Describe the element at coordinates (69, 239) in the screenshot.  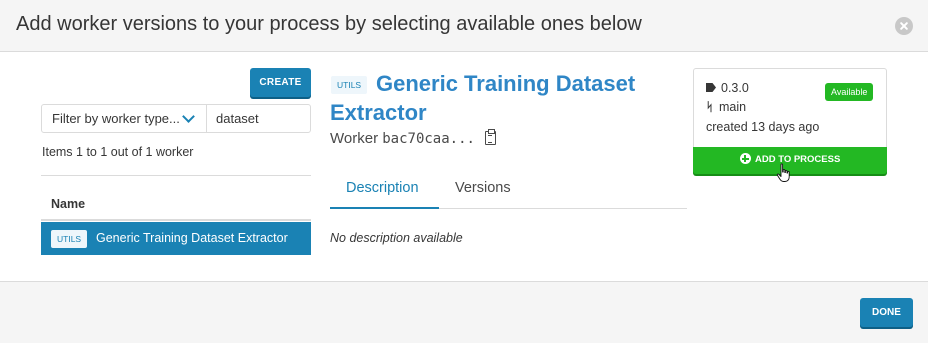
I see `row-type-tag: UTILS` at that location.